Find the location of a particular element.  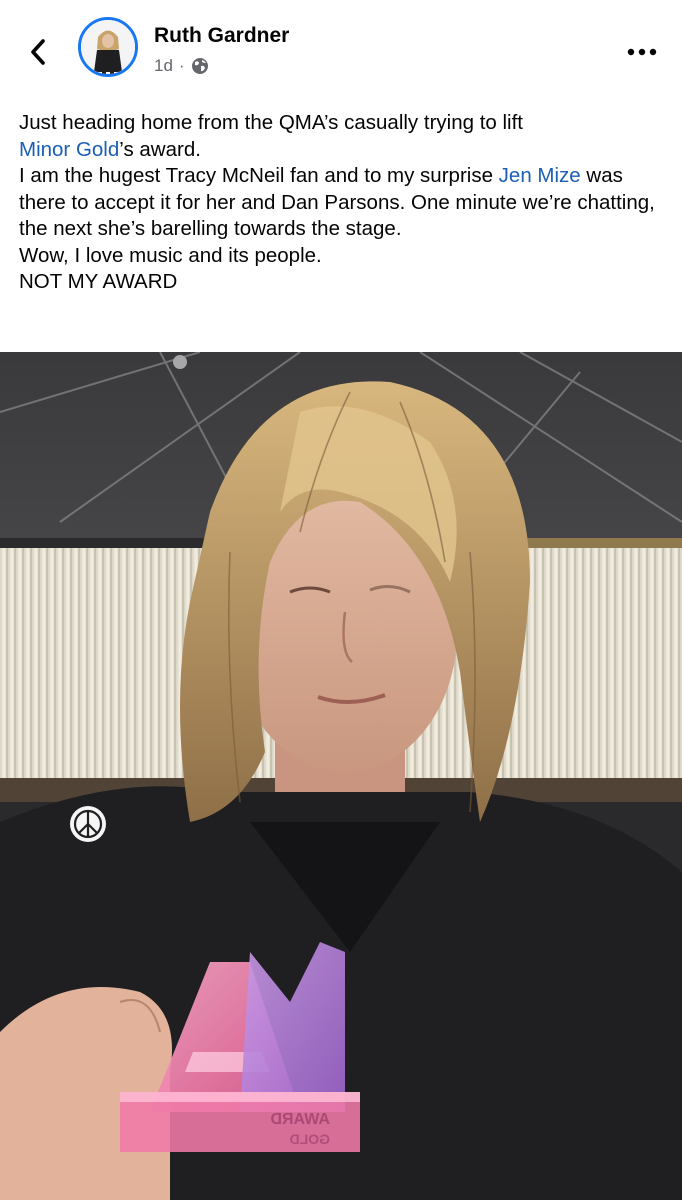

post-meta: 1d · is located at coordinates (181, 66).